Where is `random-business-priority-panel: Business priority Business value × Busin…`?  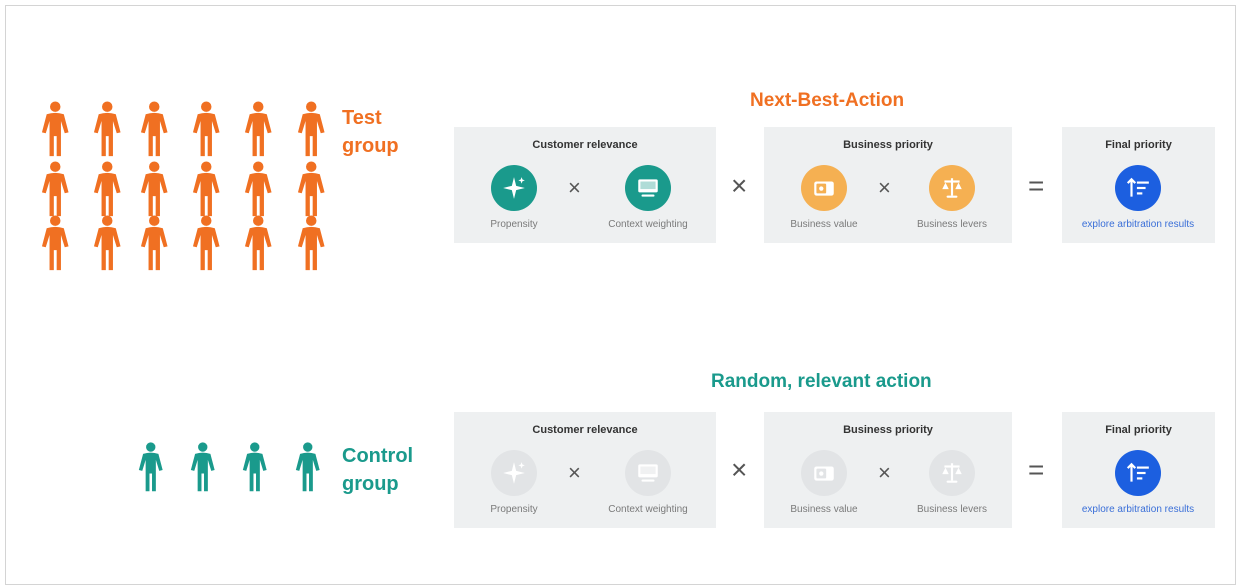
random-business-priority-panel: Business priority Business value × Busin… is located at coordinates (888, 470).